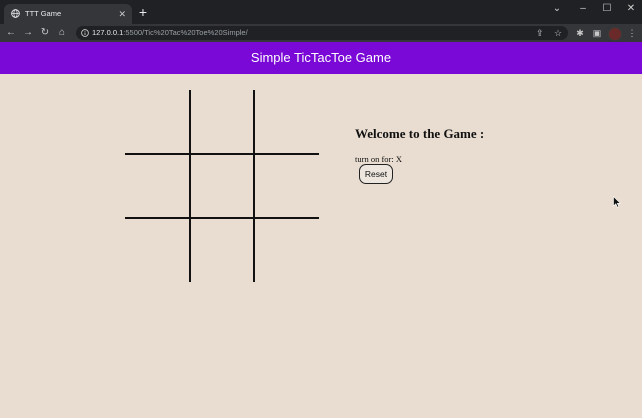 This screenshot has height=418, width=642. I want to click on profile-avatar, so click(615, 34).